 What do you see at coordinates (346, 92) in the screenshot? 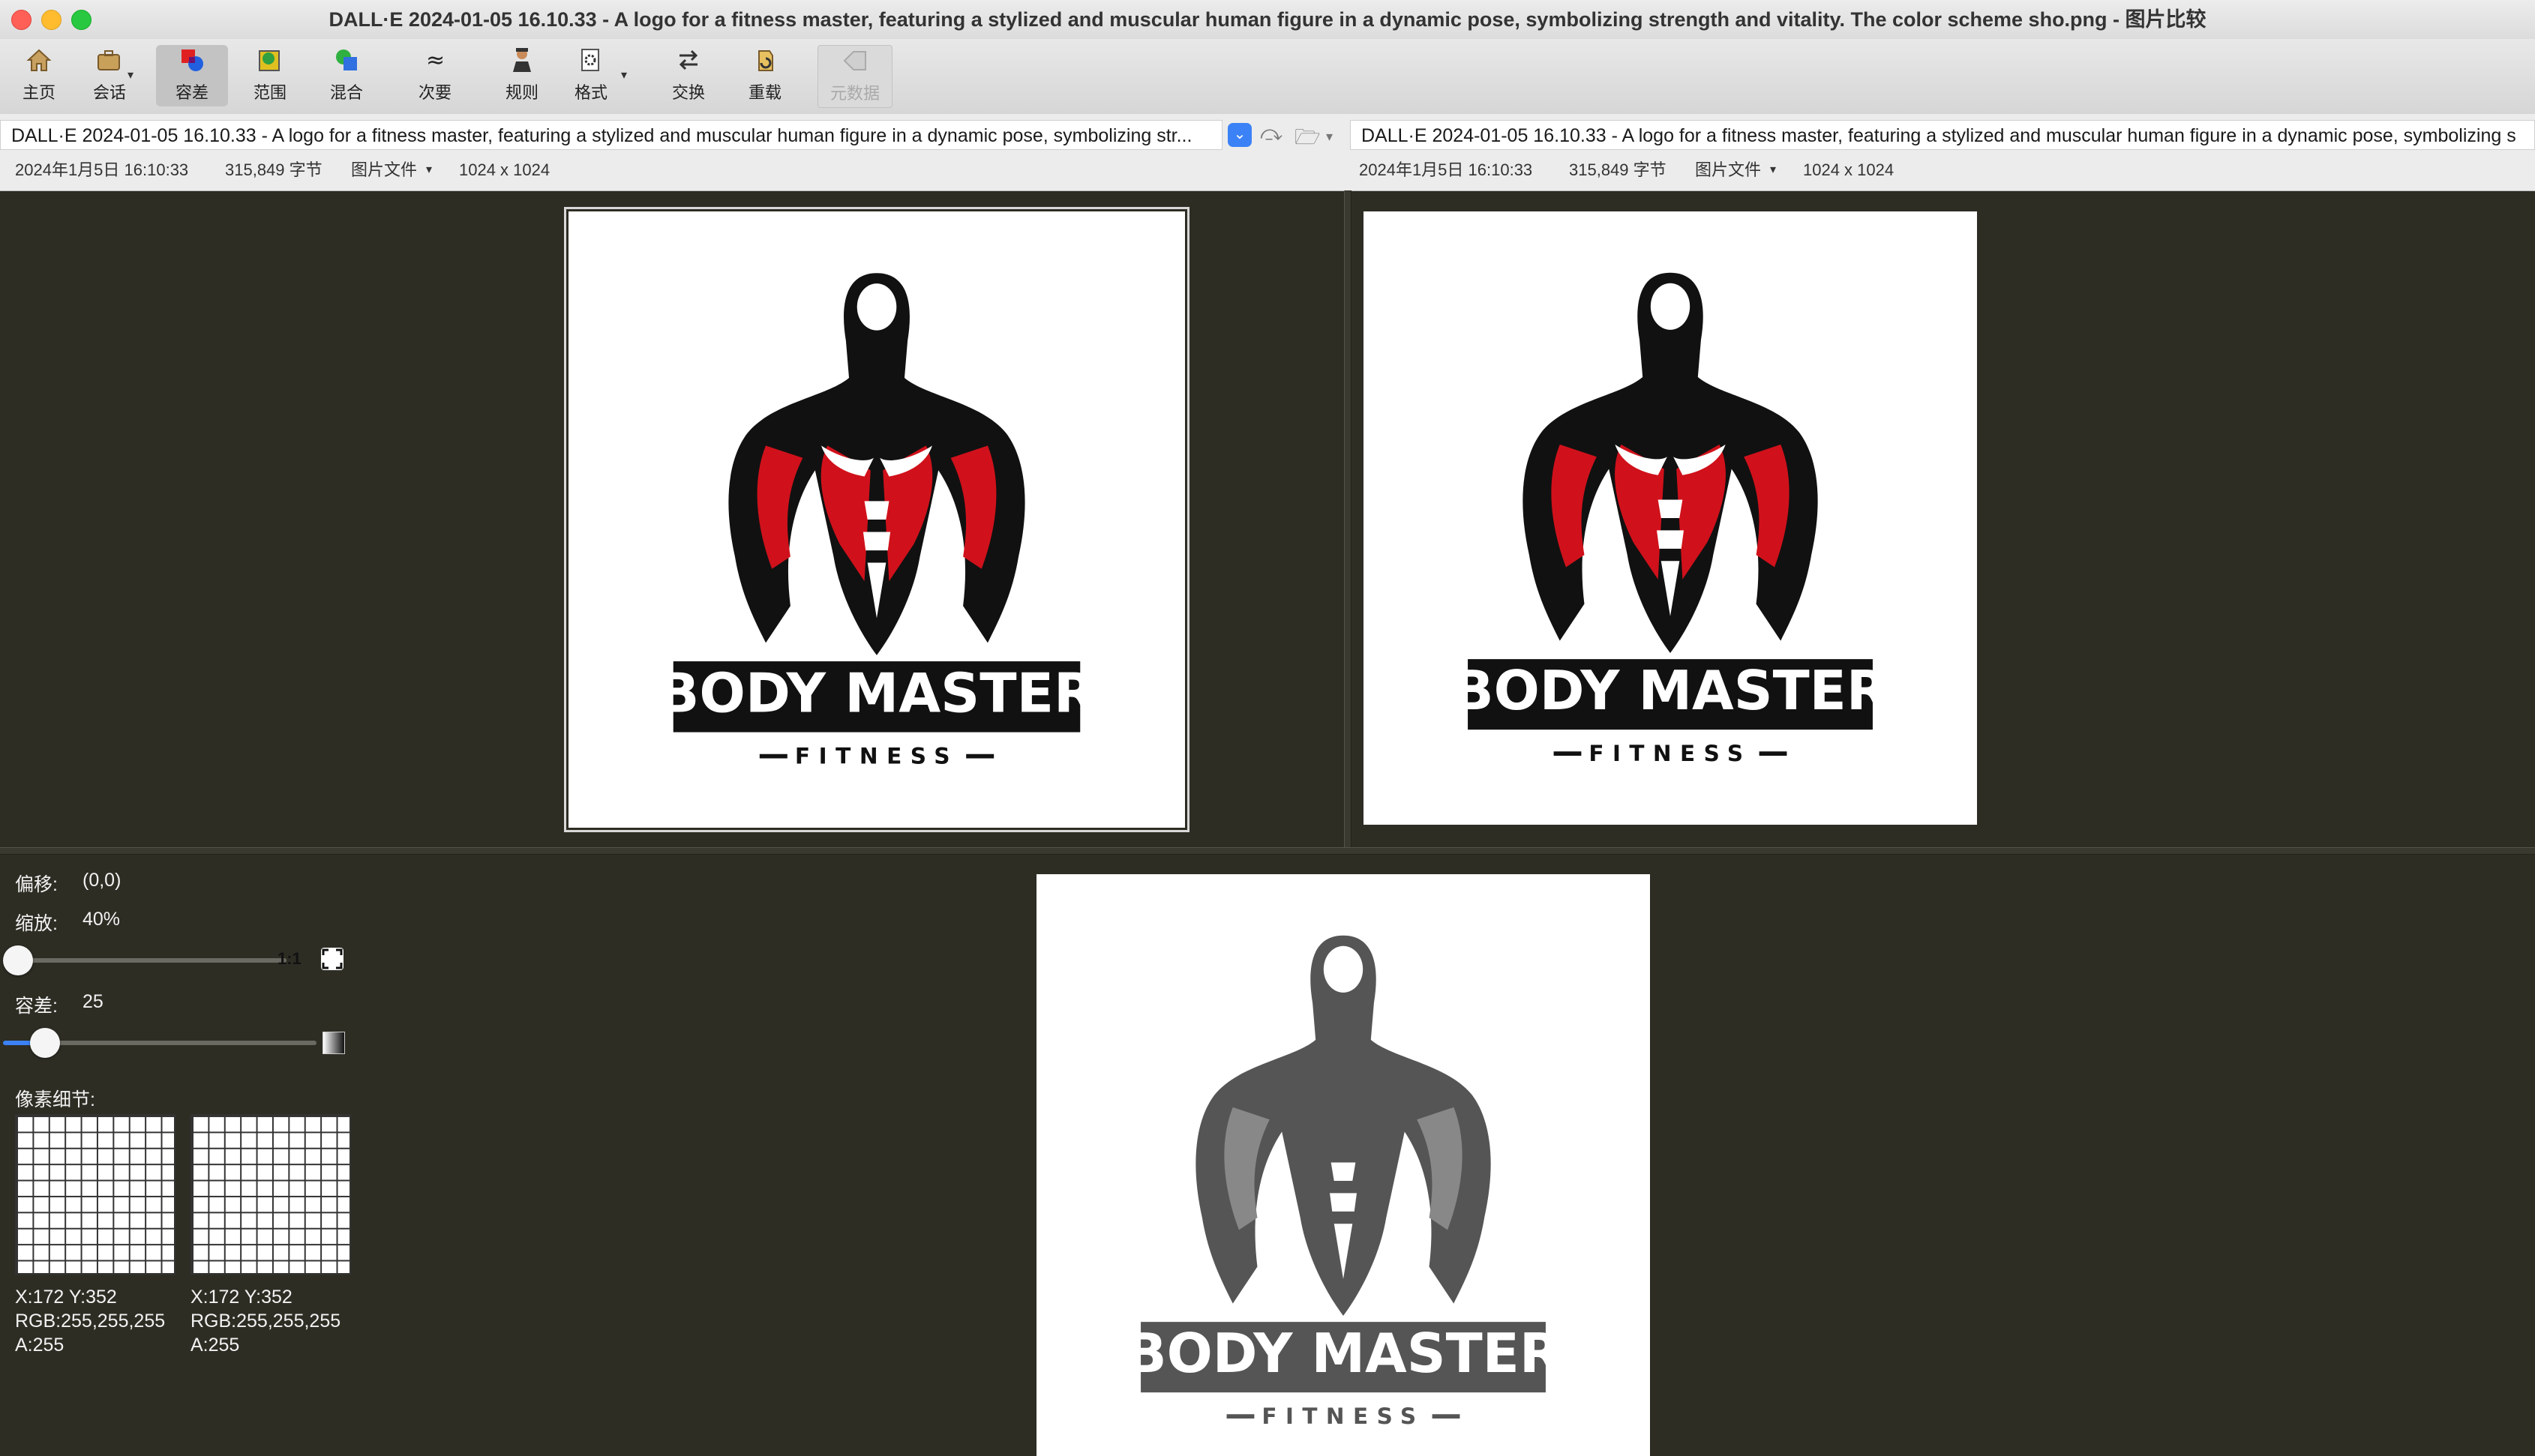
I see `toolbar-blend-label: 混合` at bounding box center [346, 92].